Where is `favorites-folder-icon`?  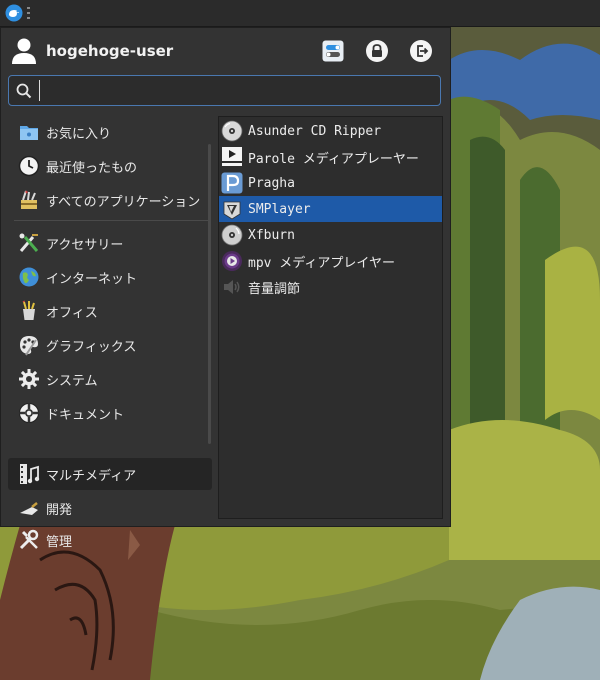
favorites-folder-icon is located at coordinates (29, 132).